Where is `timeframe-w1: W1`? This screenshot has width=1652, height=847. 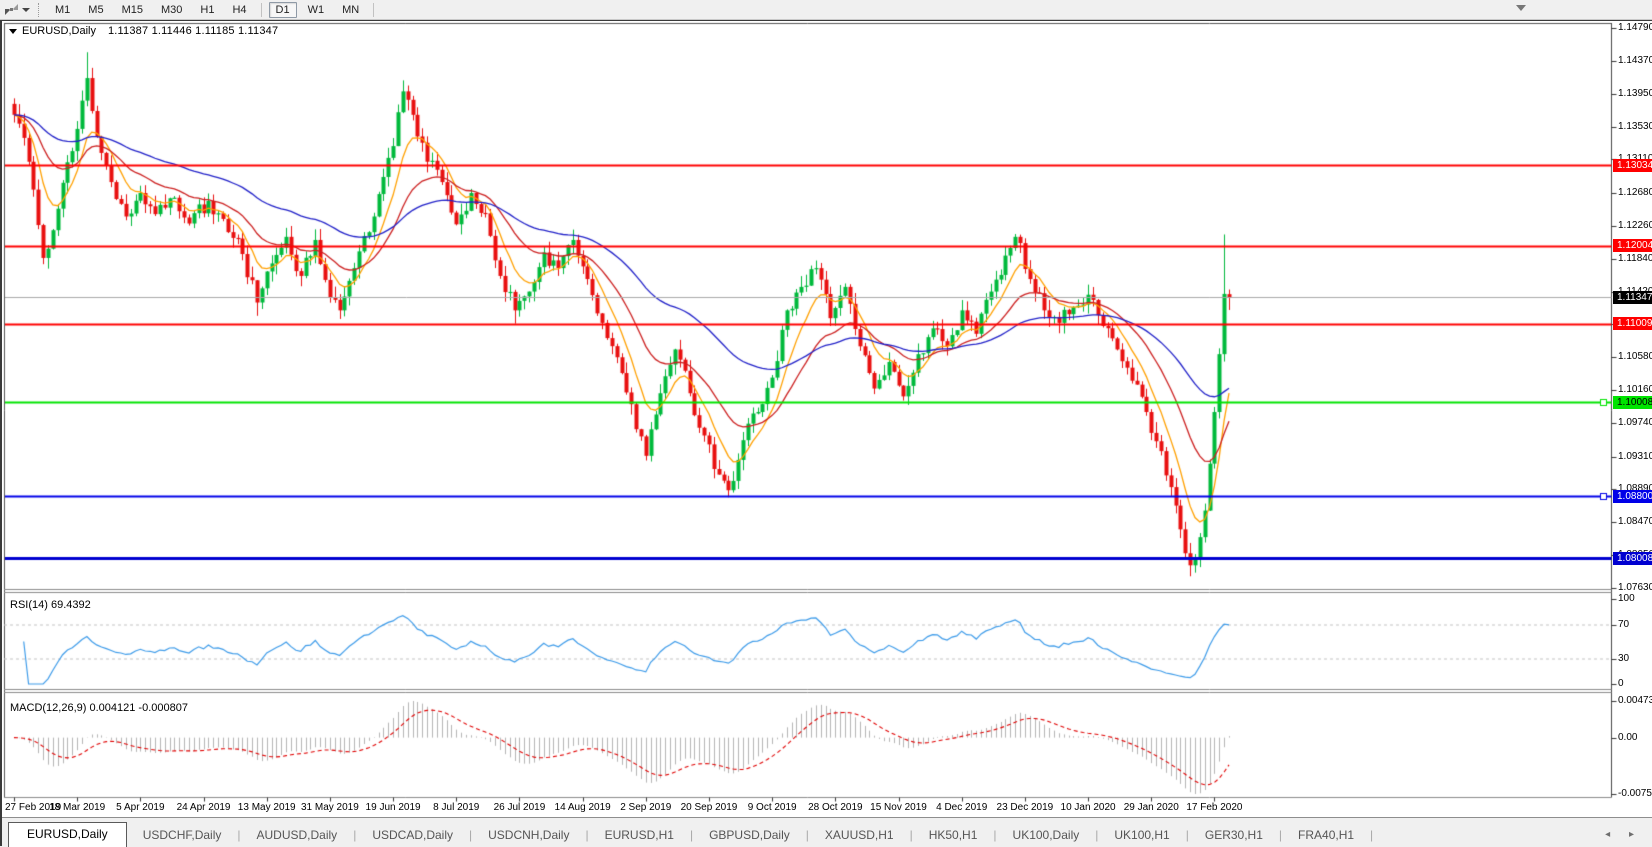
timeframe-w1: W1 is located at coordinates (316, 10).